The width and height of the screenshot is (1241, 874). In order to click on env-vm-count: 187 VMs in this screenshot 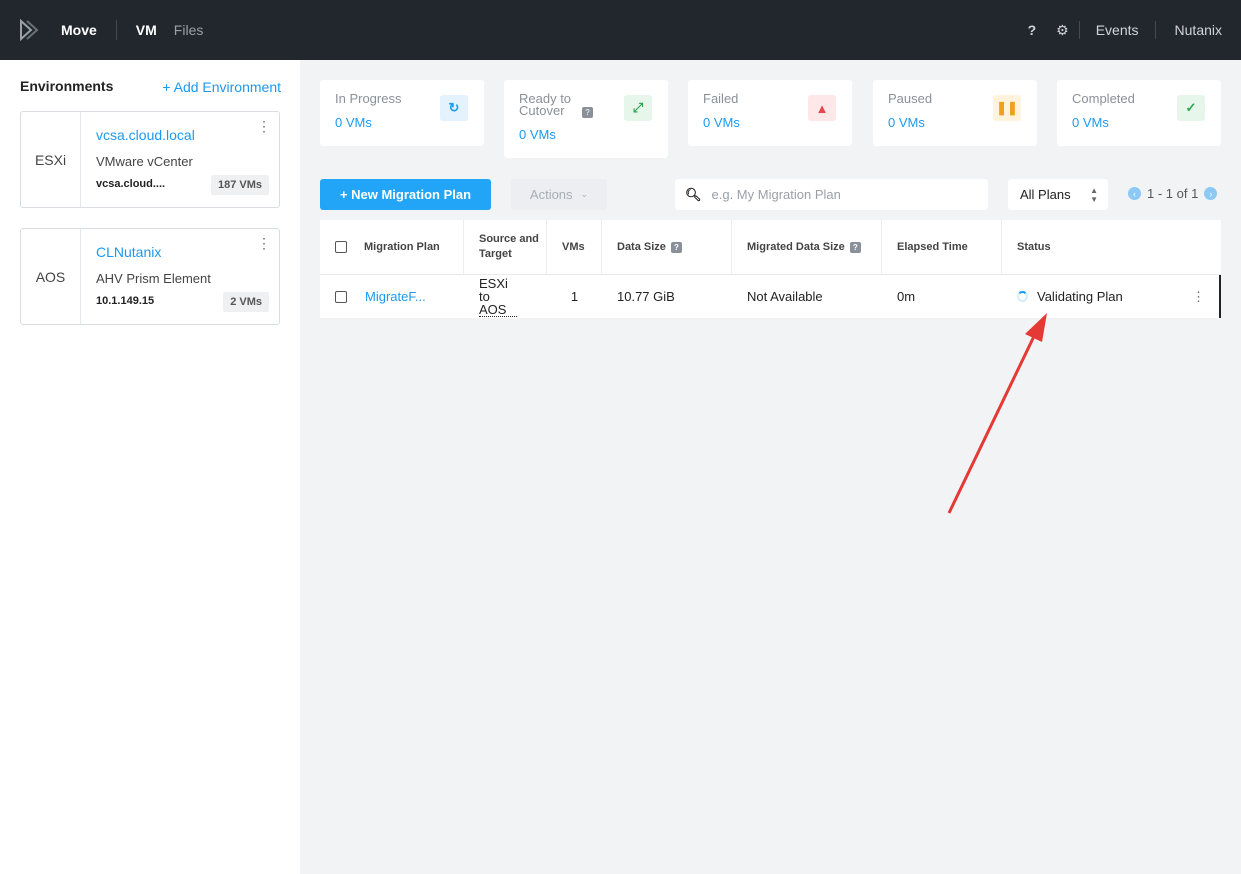, I will do `click(239, 185)`.